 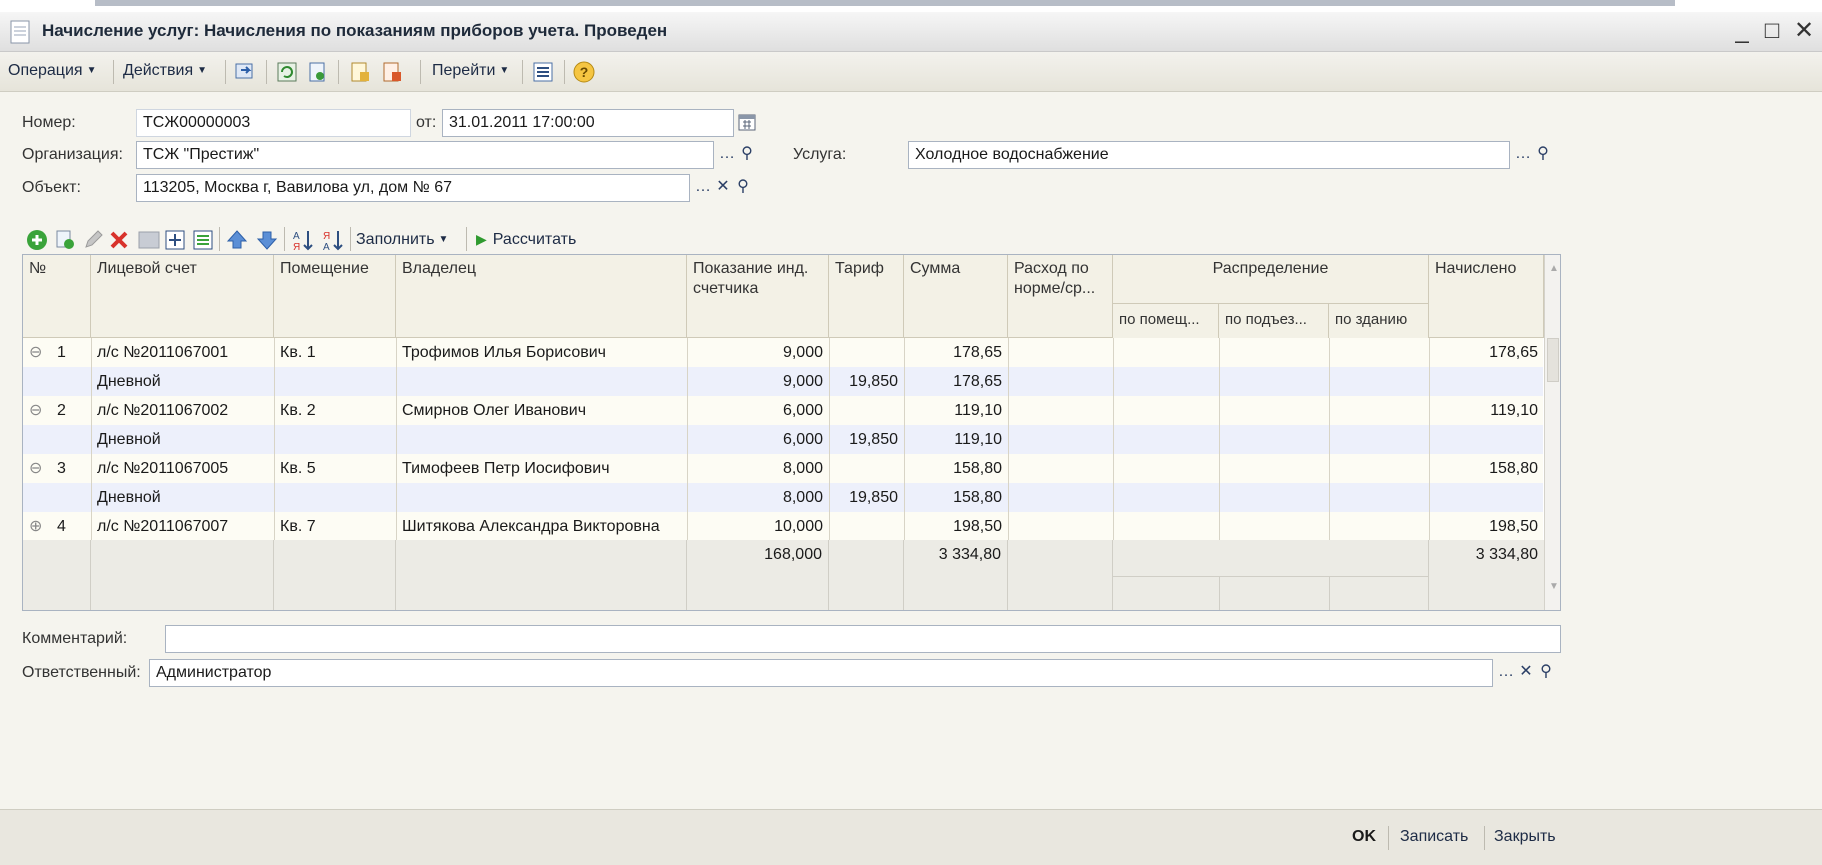 I want to click on charged-cell: 178,65, so click(x=1486, y=352).